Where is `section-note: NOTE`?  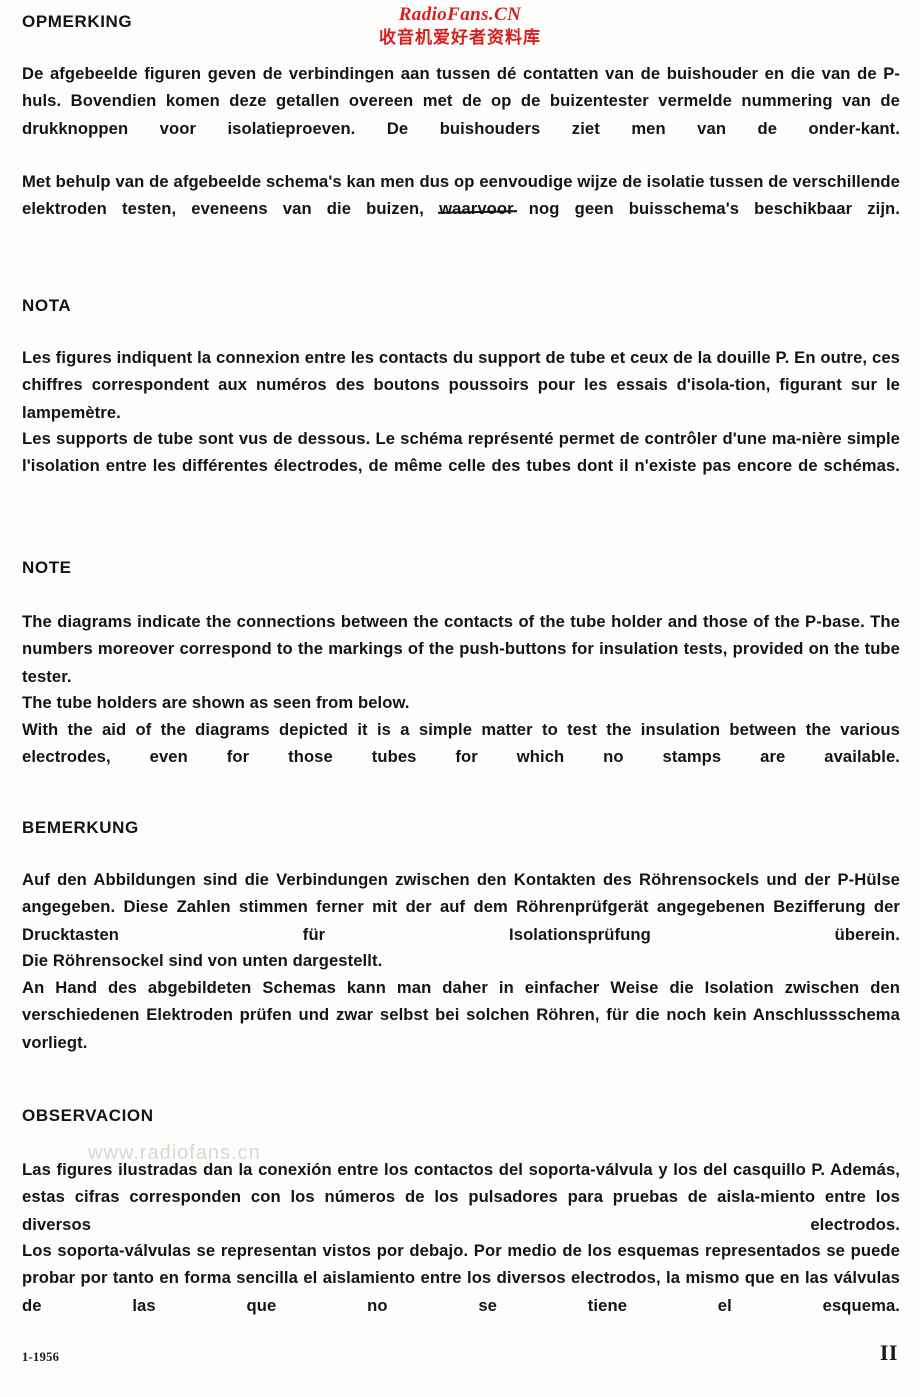
section-note: NOTE is located at coordinates (461, 568).